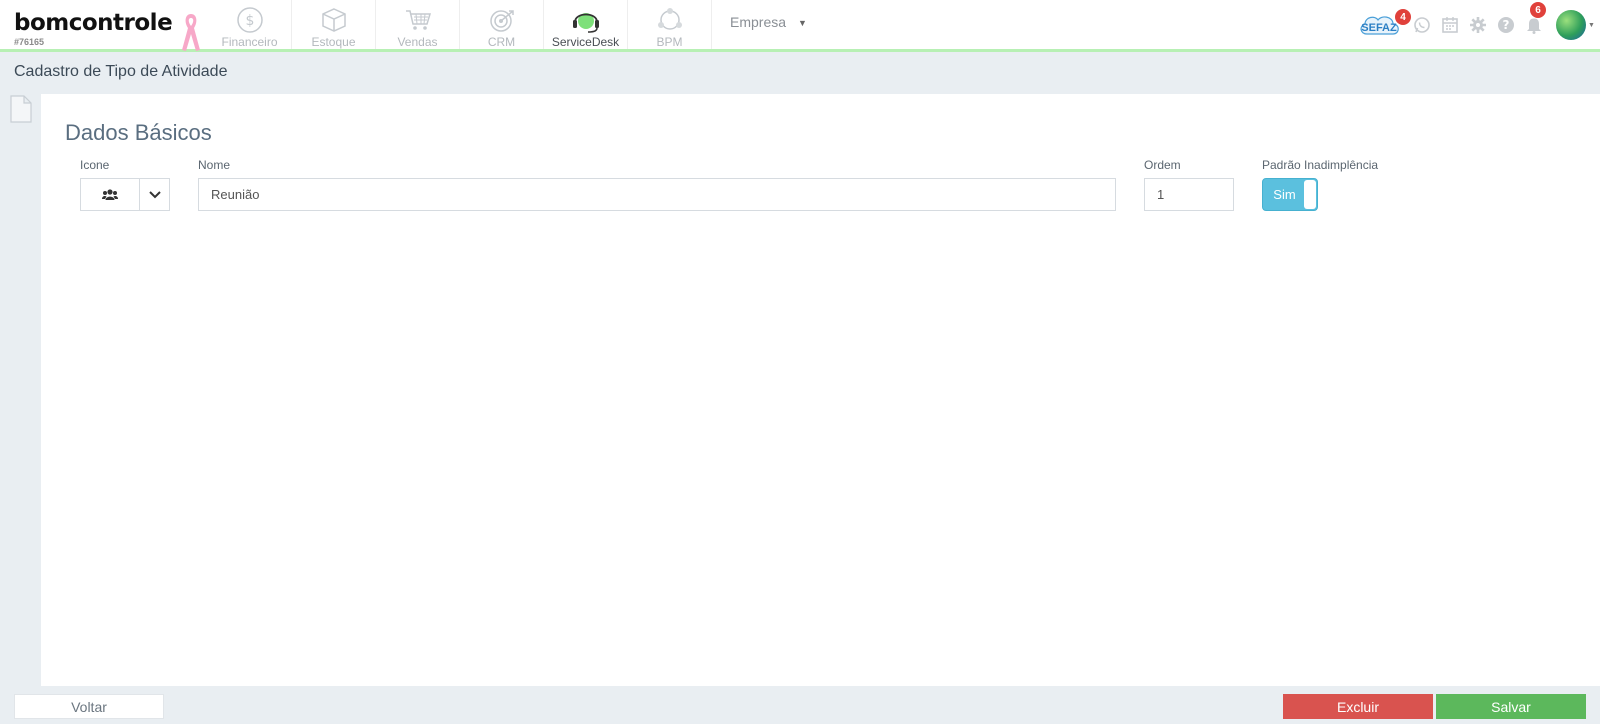 The width and height of the screenshot is (1600, 724). Describe the element at coordinates (29, 42) in the screenshot. I see `account-id: #76165` at that location.